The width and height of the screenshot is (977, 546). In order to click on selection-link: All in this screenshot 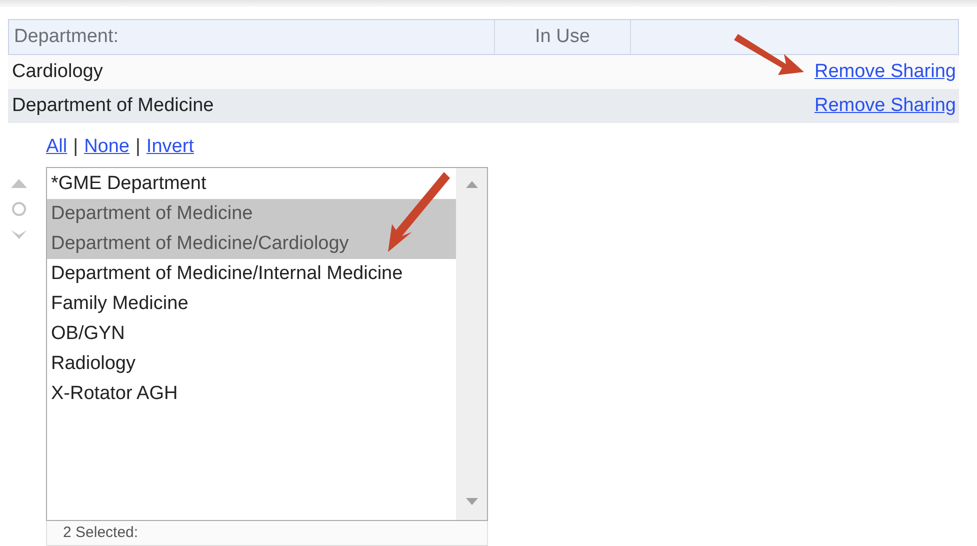, I will do `click(57, 147)`.